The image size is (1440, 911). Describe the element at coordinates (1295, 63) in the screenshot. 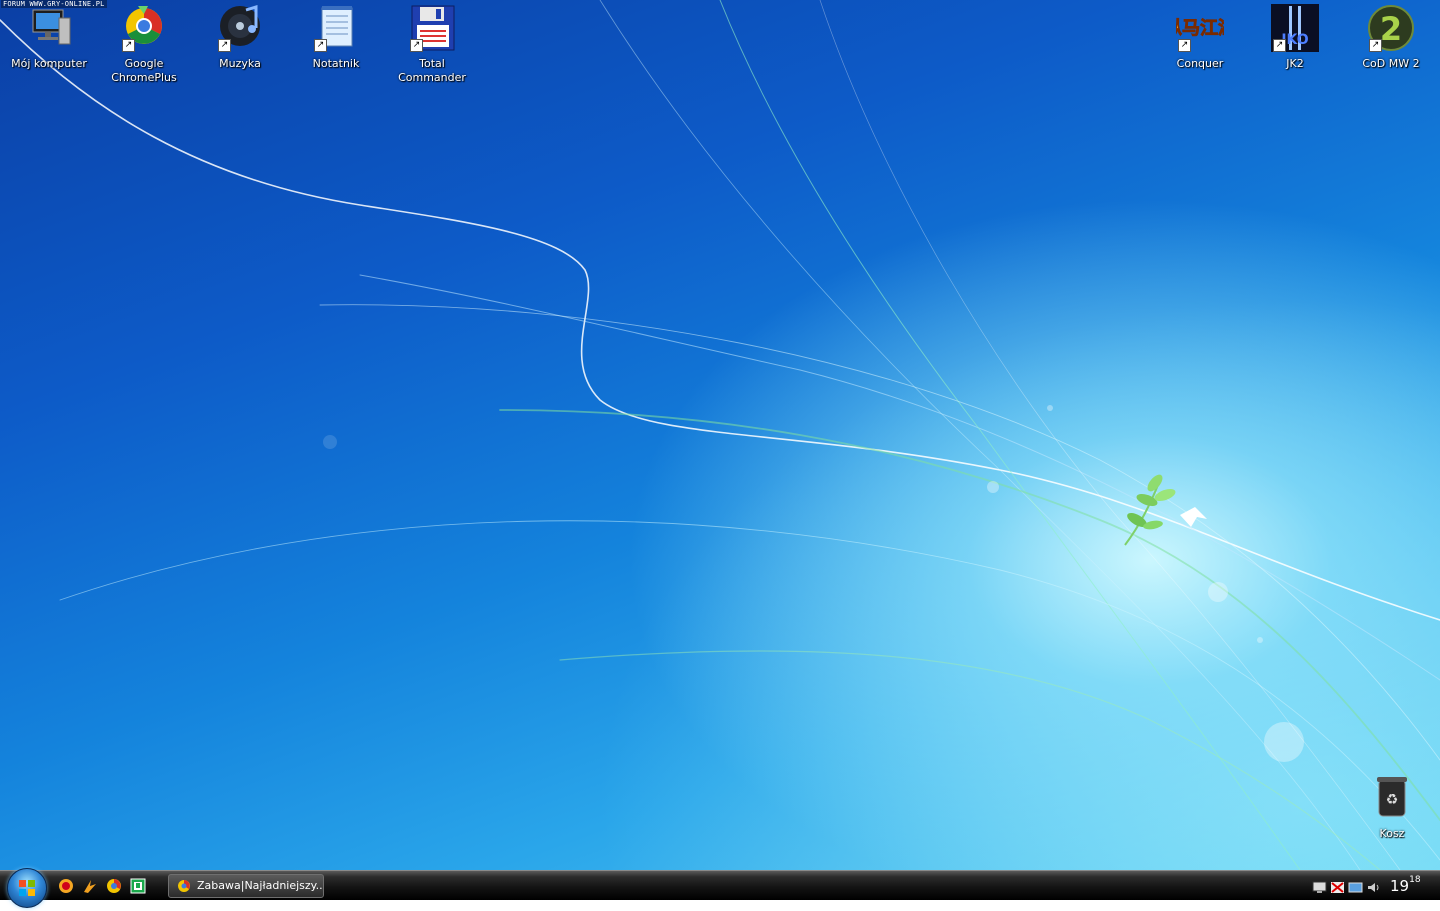

I see `icon-label: JK2` at that location.